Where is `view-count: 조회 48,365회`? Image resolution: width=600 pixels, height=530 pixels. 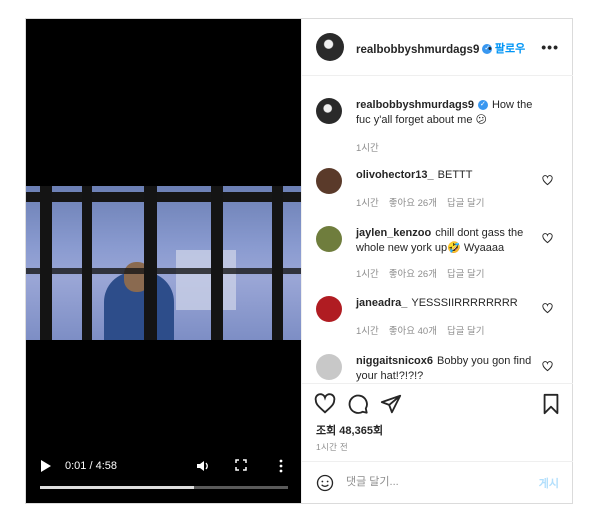
view-count: 조회 48,365회 is located at coordinates (349, 430).